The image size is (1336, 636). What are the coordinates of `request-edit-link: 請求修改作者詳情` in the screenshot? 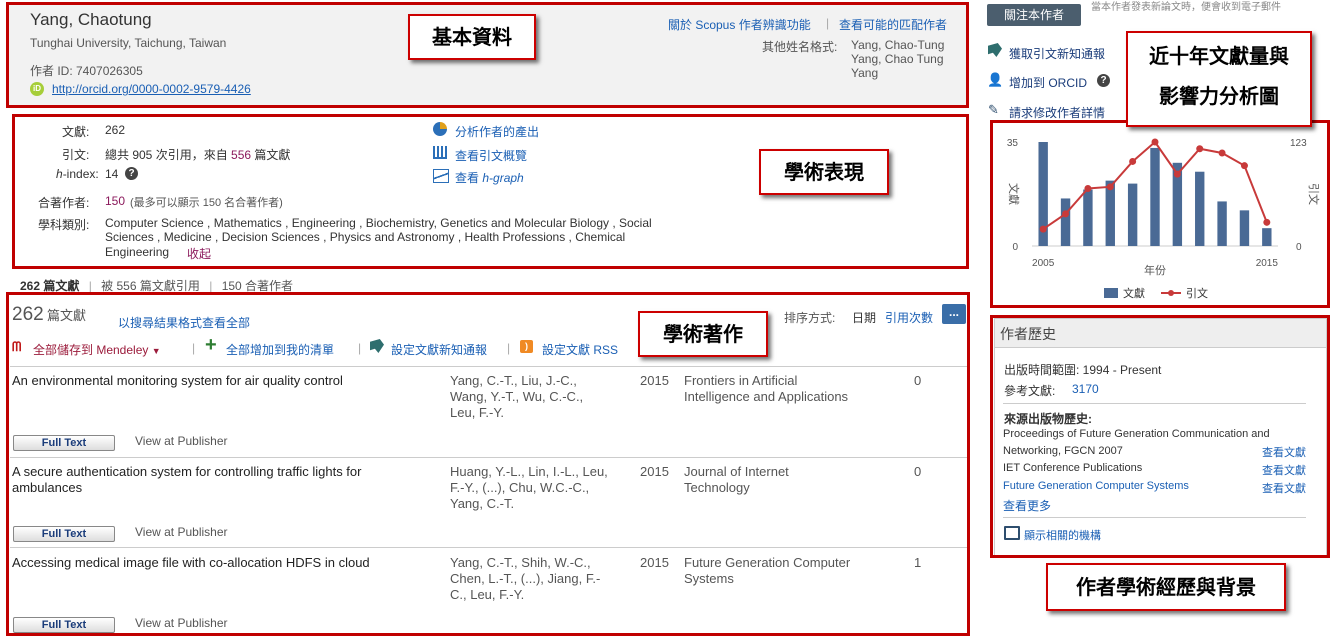 It's located at (1057, 112).